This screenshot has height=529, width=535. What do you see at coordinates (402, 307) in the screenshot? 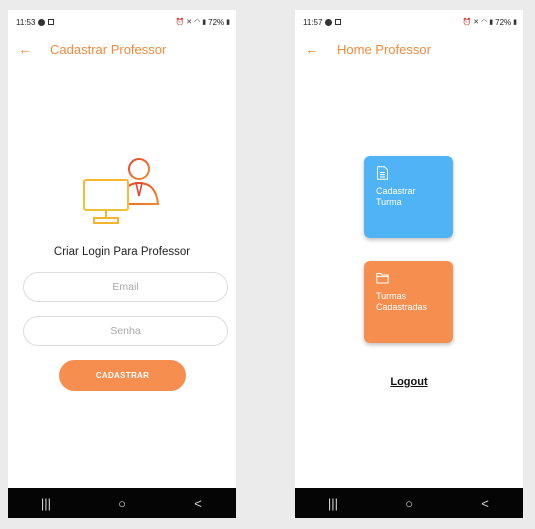
I see `tile-label-line2: Cadastradas` at bounding box center [402, 307].